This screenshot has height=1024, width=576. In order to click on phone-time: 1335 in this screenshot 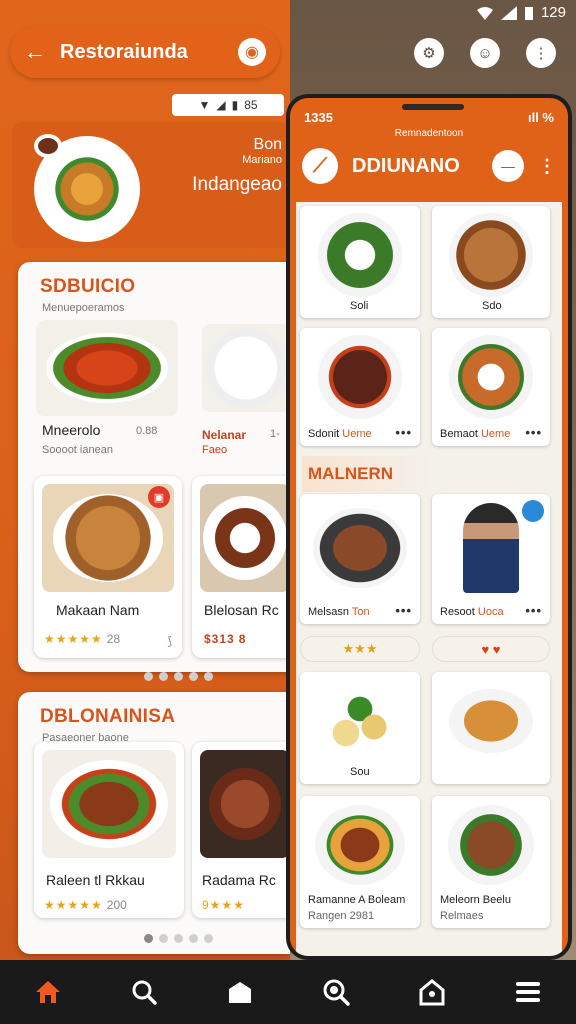, I will do `click(318, 117)`.